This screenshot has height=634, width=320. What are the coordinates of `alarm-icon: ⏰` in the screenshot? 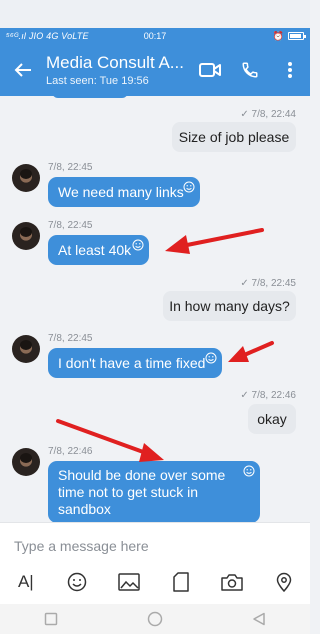 It's located at (278, 35).